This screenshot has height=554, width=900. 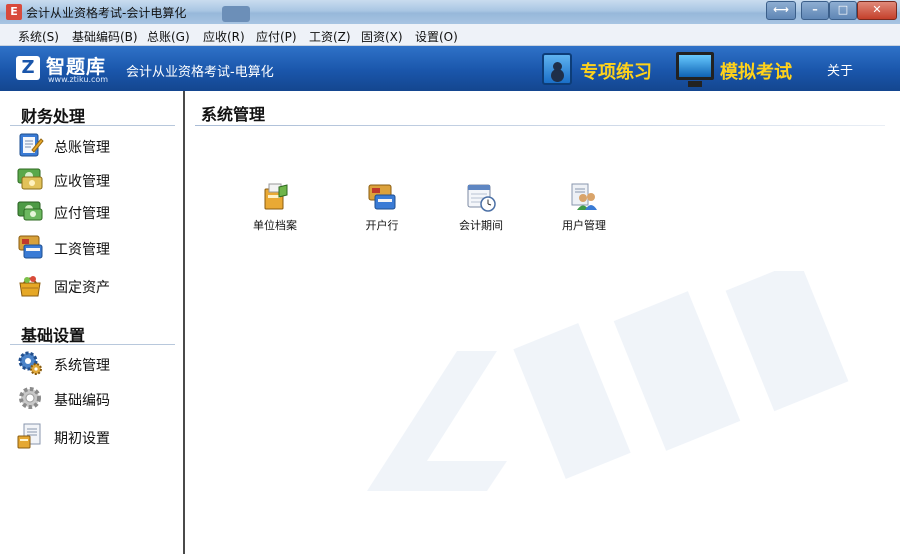 I want to click on tool-company-archive: 单位档案, so click(x=275, y=211).